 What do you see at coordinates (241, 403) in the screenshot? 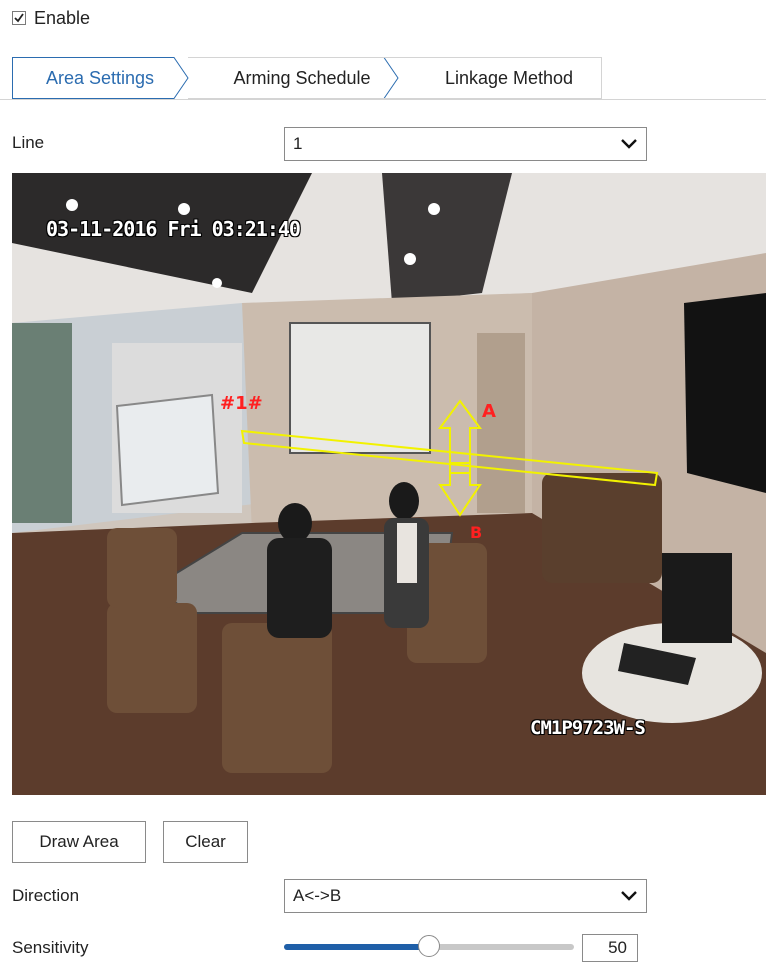
I see `line-id-label: #1#` at bounding box center [241, 403].